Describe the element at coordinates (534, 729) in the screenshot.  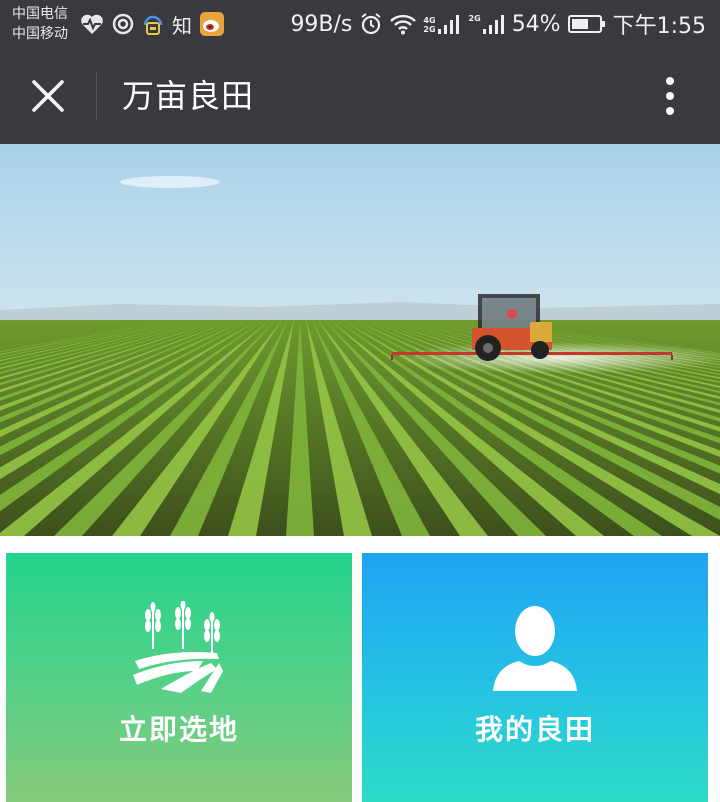
I see `my-fields-label: 我的良田` at that location.